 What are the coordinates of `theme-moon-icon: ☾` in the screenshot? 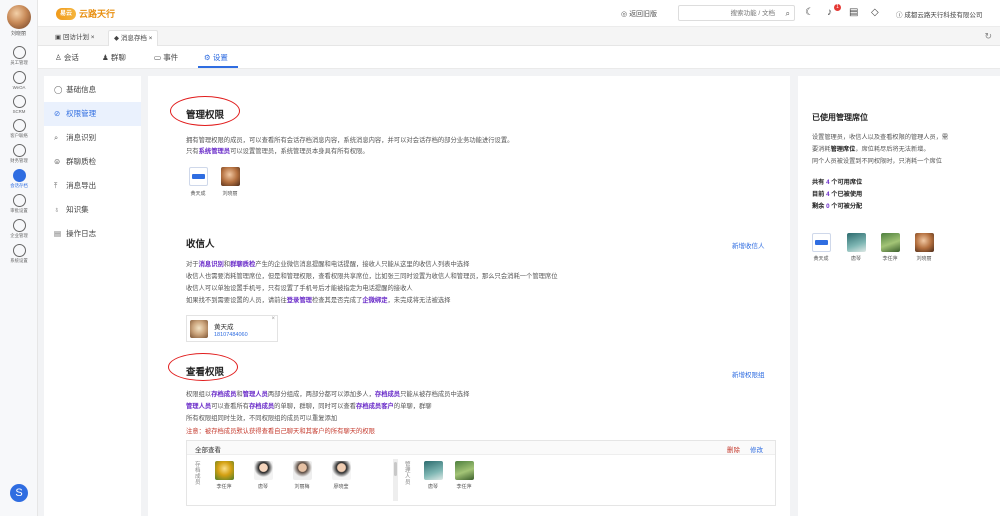 It's located at (809, 12).